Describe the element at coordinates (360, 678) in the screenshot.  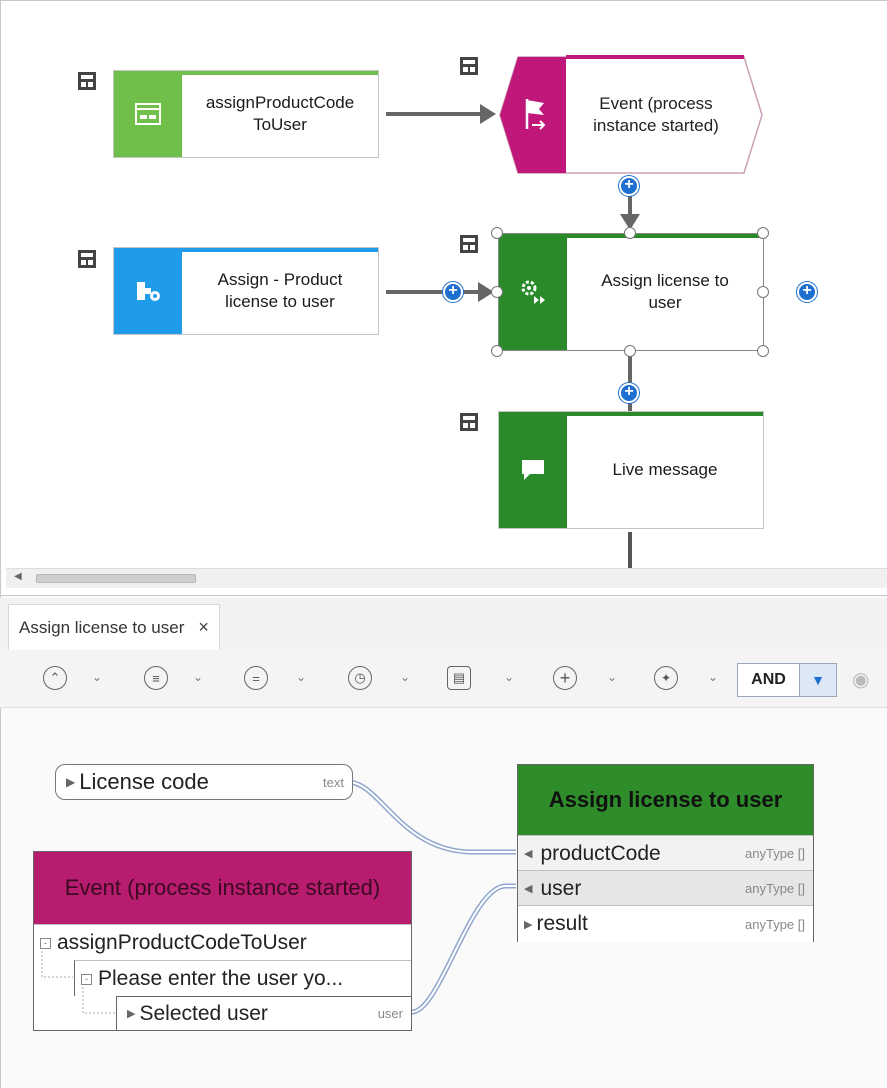
I see `clock-icon: ◷` at that location.